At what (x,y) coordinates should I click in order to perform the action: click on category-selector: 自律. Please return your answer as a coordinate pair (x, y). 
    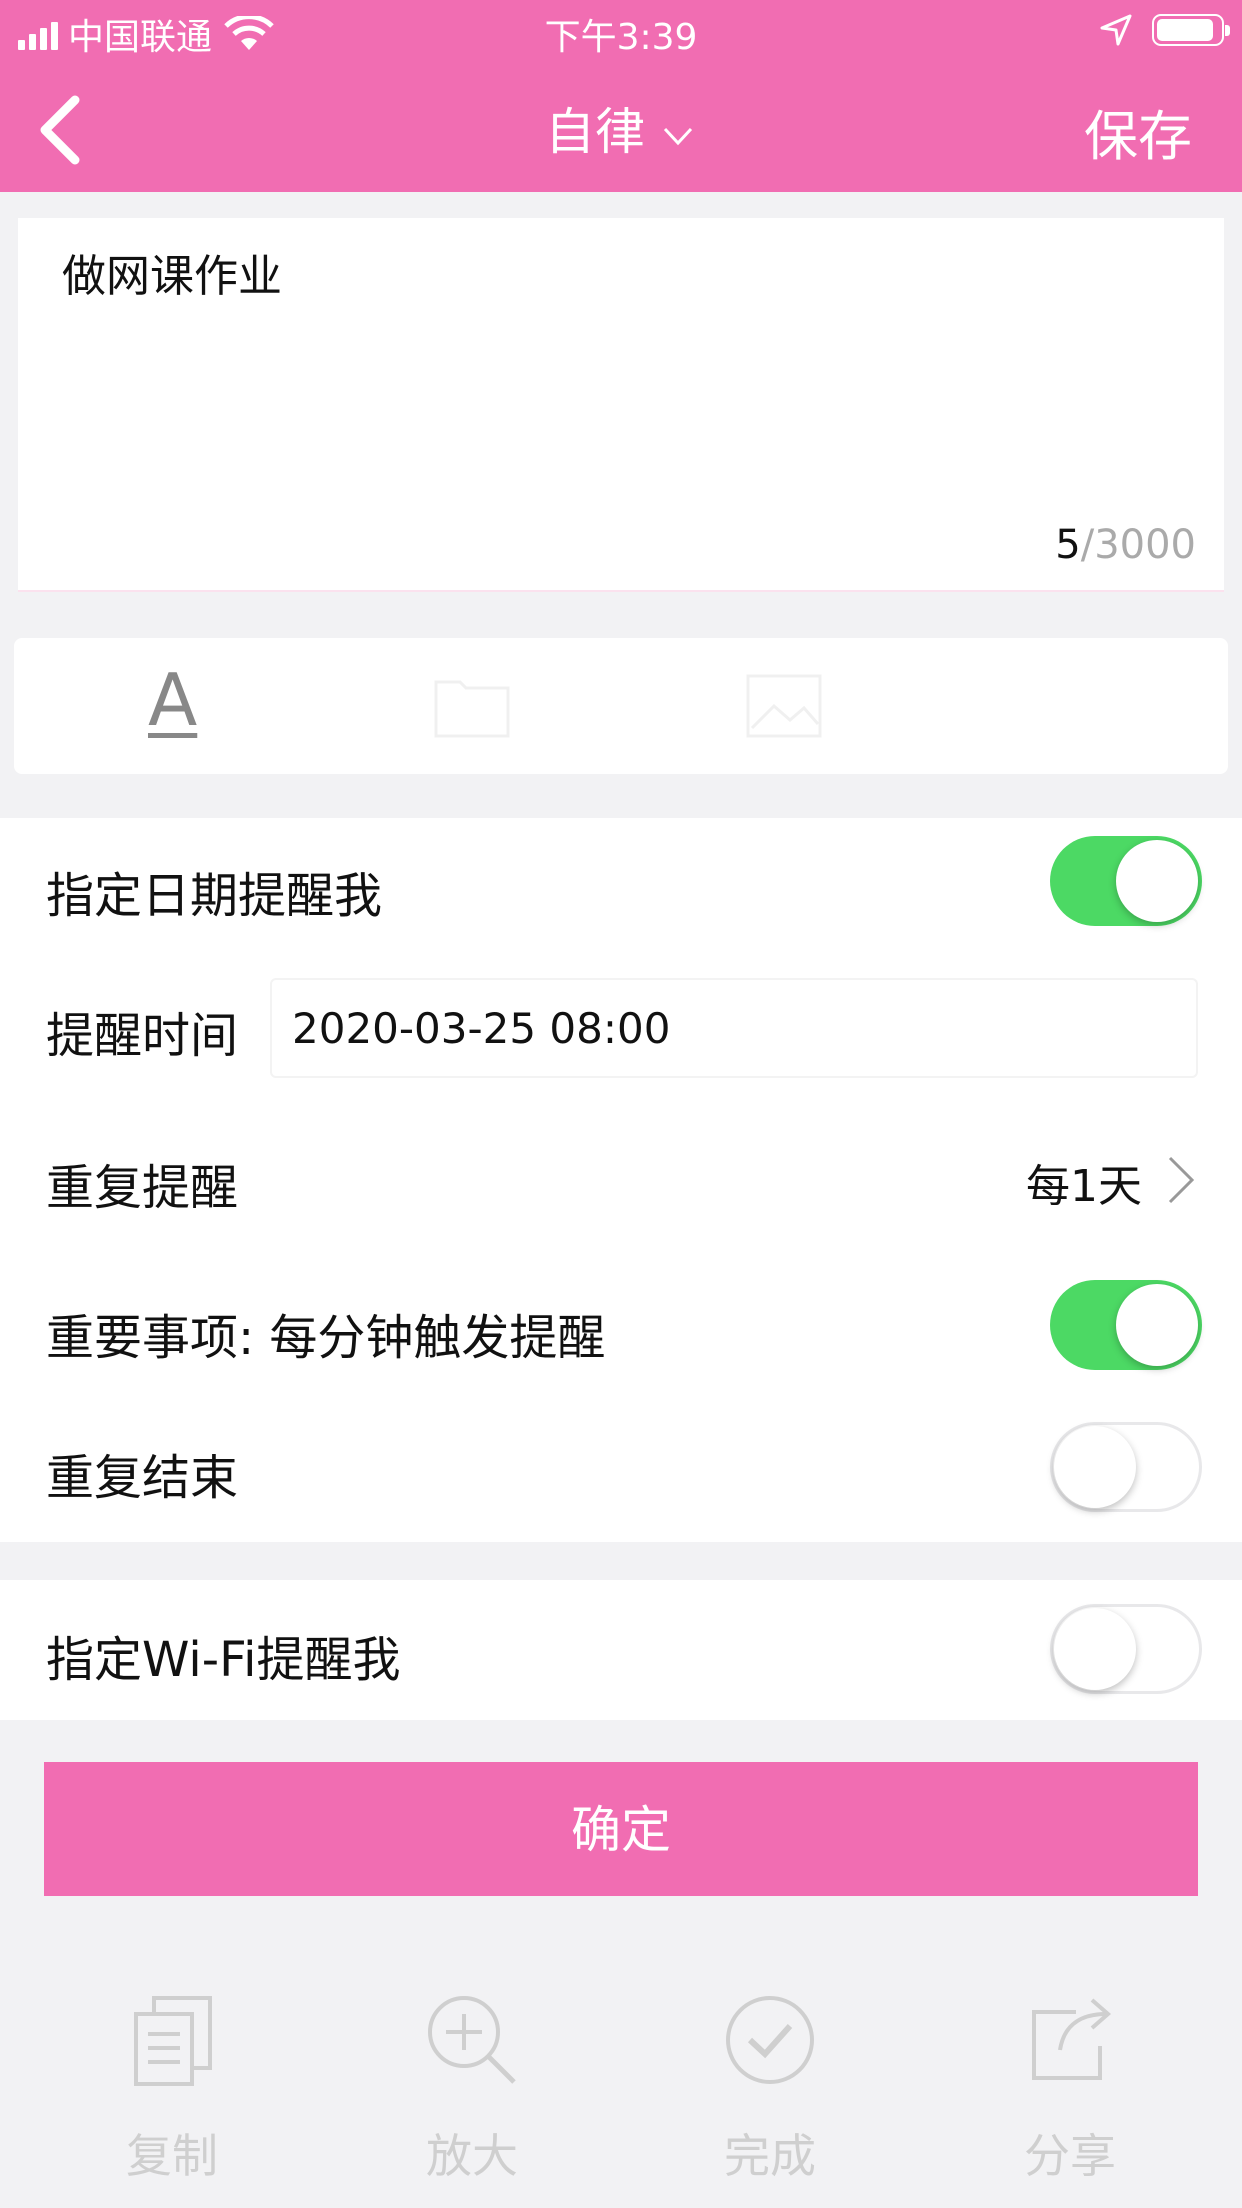
    Looking at the image, I should click on (621, 128).